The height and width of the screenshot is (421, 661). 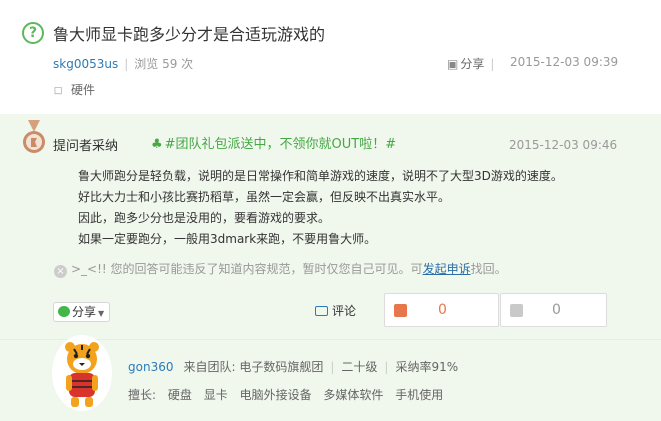 I want to click on answer-date: 2015-12-03 09:46, so click(x=563, y=145).